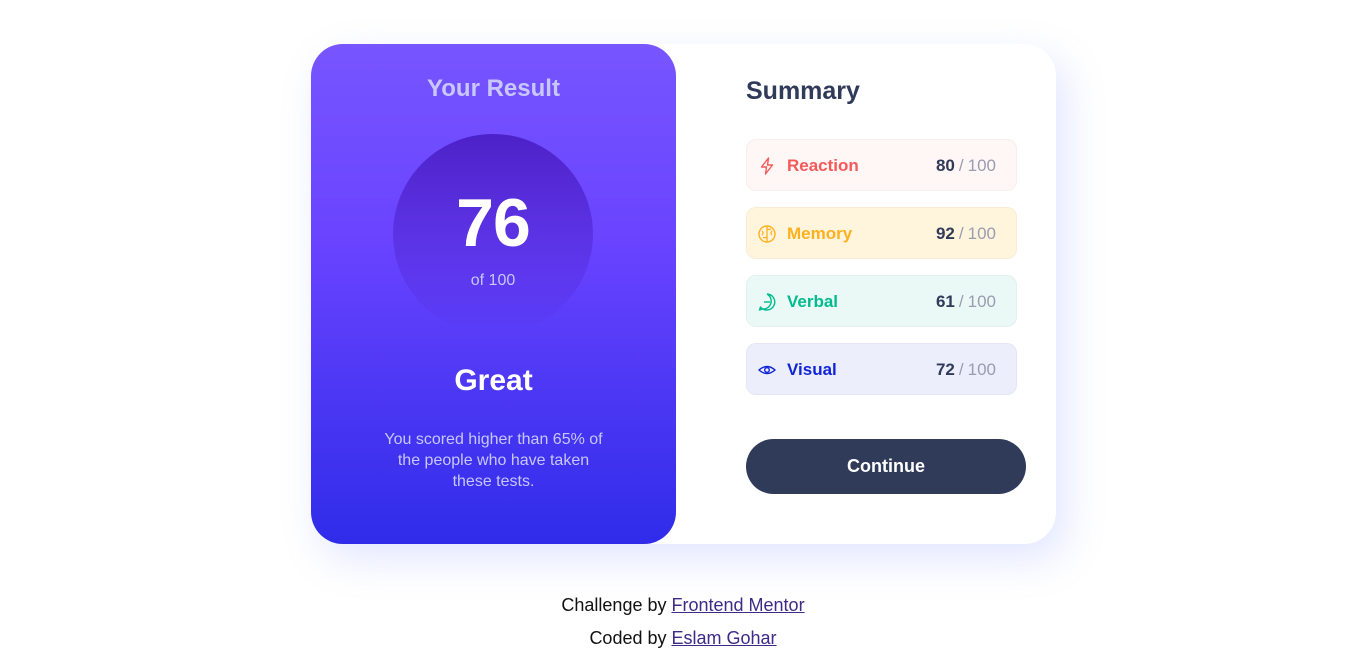  What do you see at coordinates (724, 638) in the screenshot?
I see `author-link: Eslam Gohar` at bounding box center [724, 638].